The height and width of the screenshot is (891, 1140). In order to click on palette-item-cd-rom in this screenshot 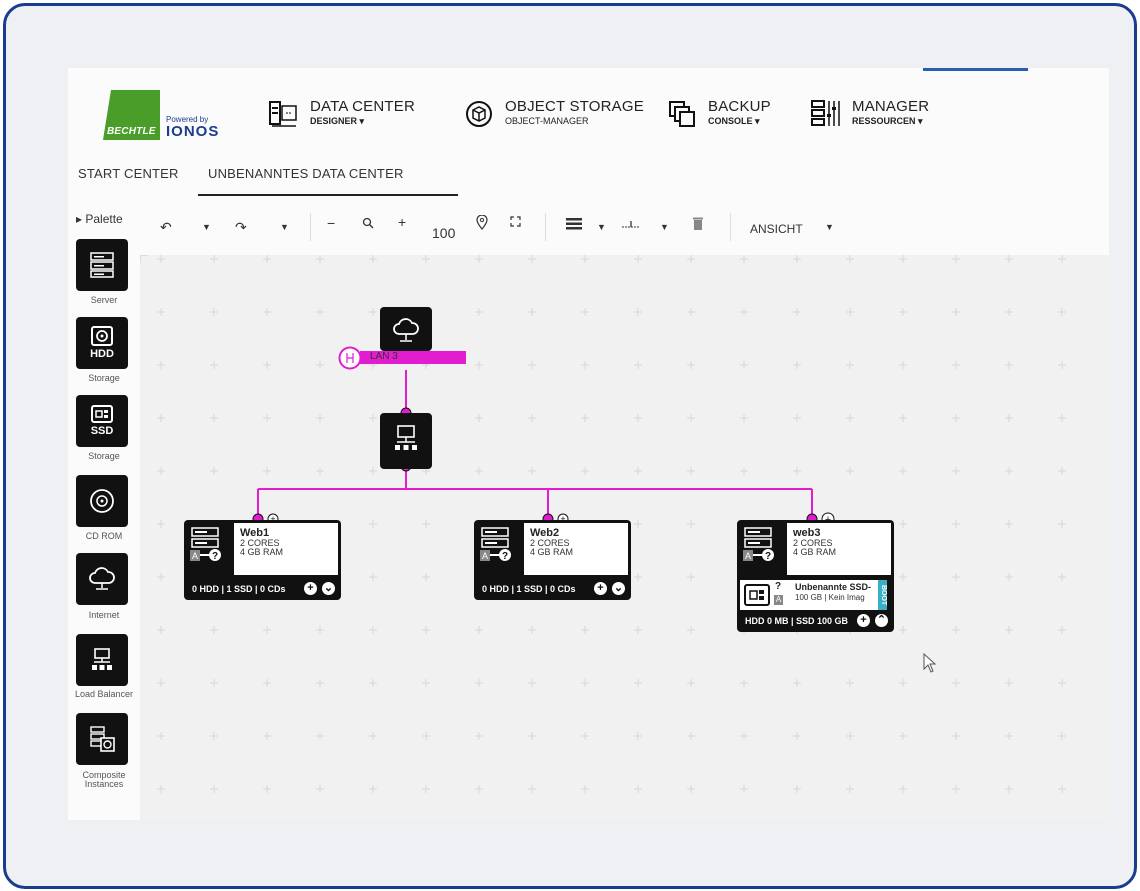, I will do `click(102, 501)`.